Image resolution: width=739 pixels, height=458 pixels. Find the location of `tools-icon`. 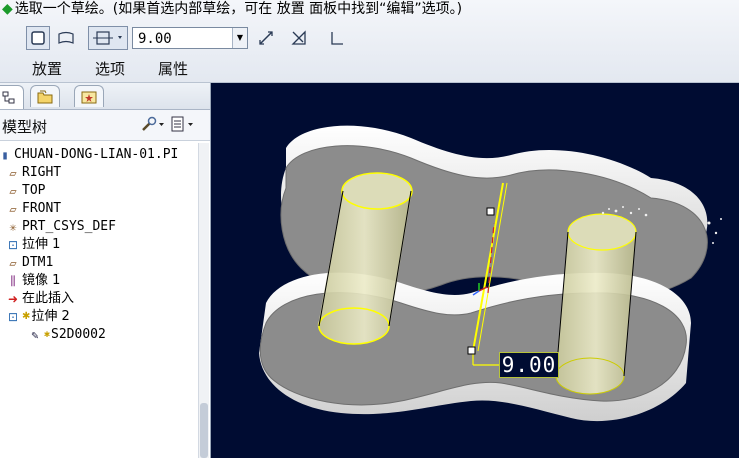

tools-icon is located at coordinates (153, 123).